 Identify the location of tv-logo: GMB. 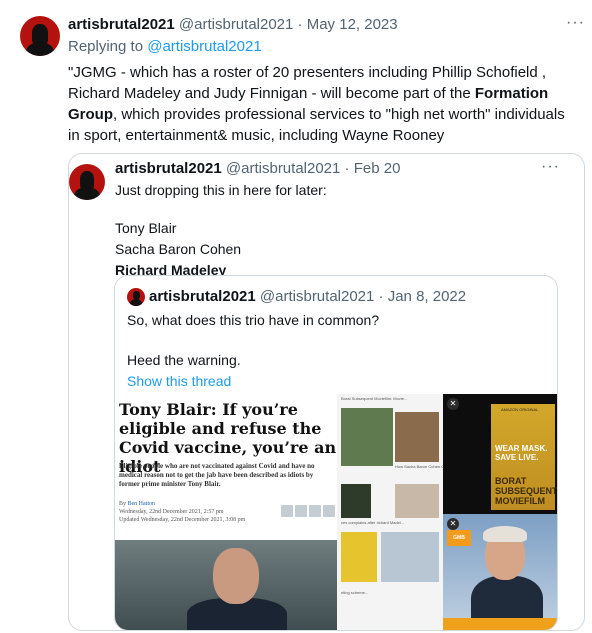
(459, 538).